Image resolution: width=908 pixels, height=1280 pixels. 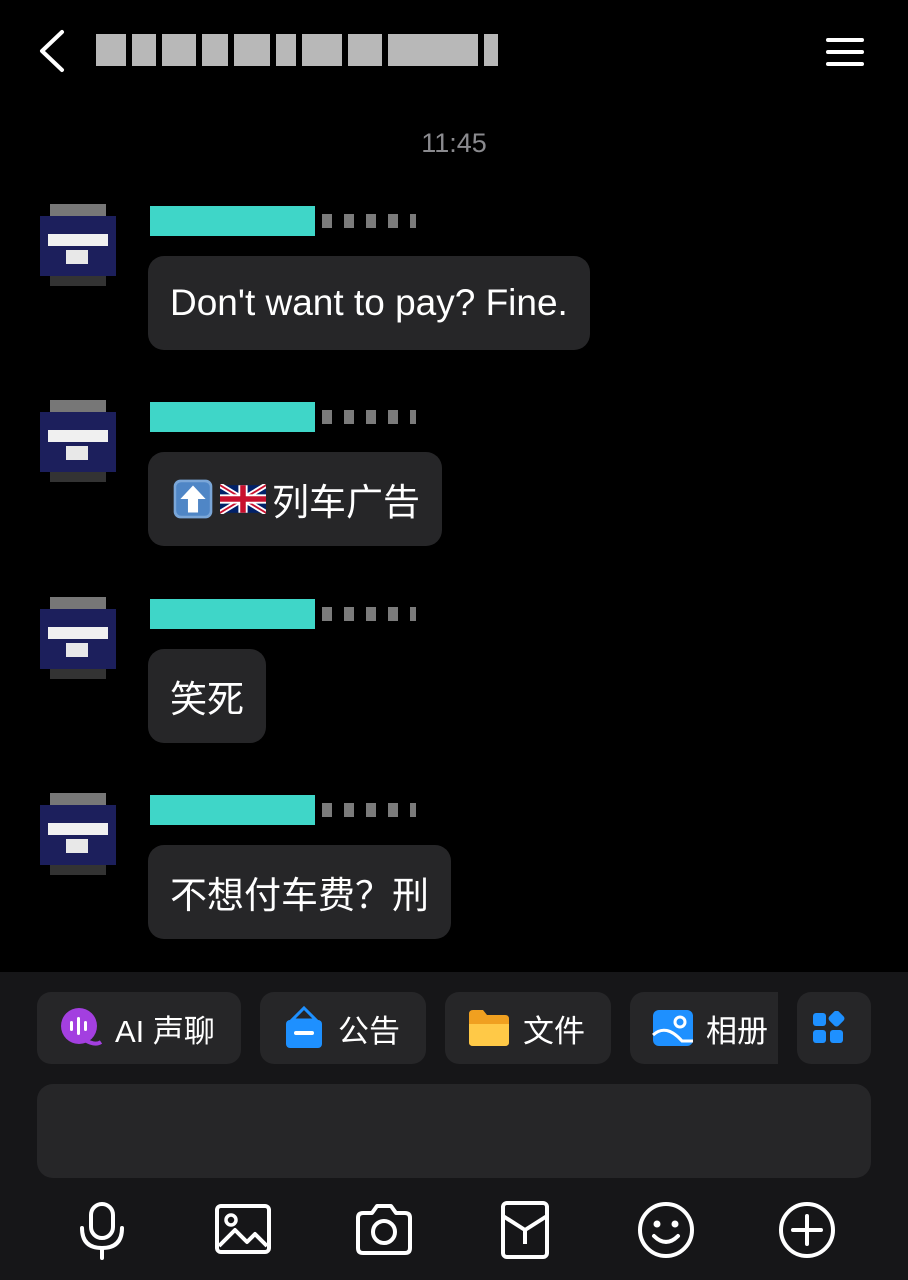 I want to click on quick-action-label: 公告, so click(x=369, y=1031).